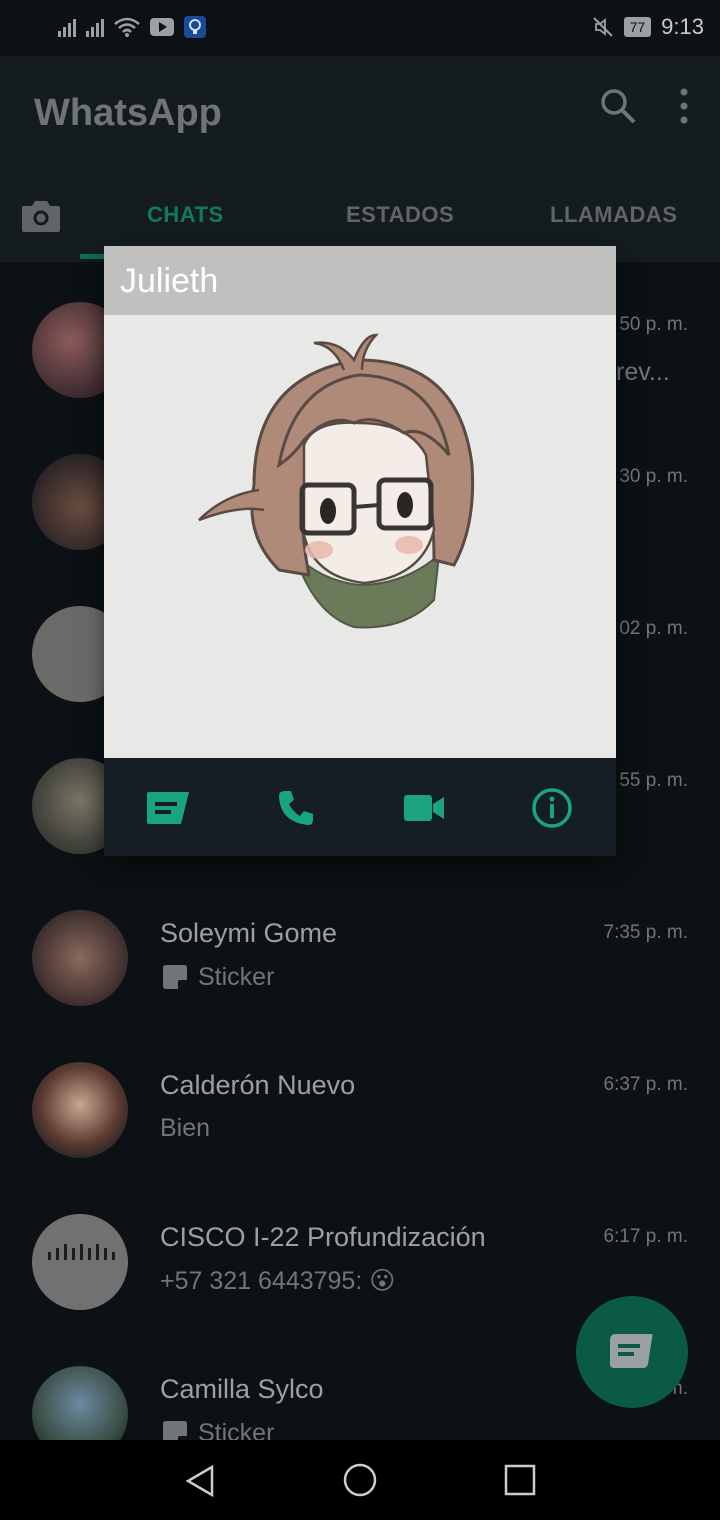 The image size is (720, 1520). I want to click on battery-indicator: 77, so click(637, 27).